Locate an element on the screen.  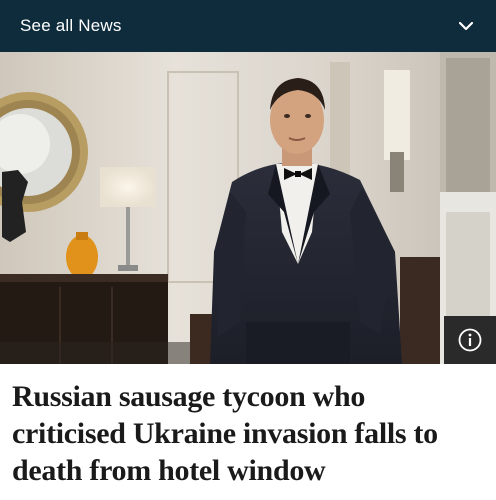
info-icon is located at coordinates (470, 340).